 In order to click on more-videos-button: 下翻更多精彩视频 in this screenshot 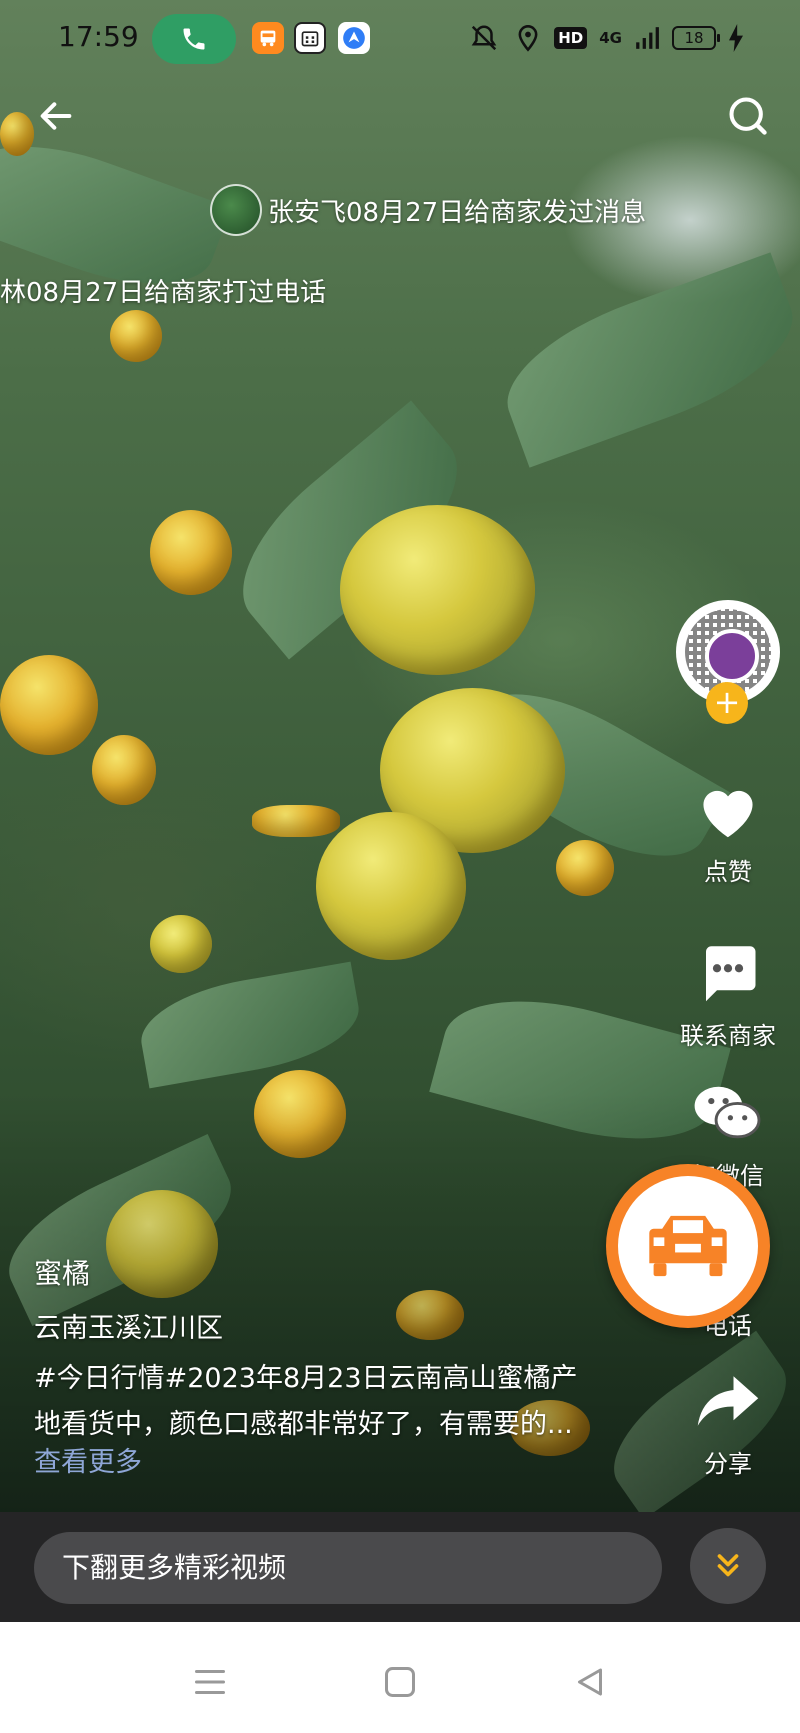, I will do `click(348, 1568)`.